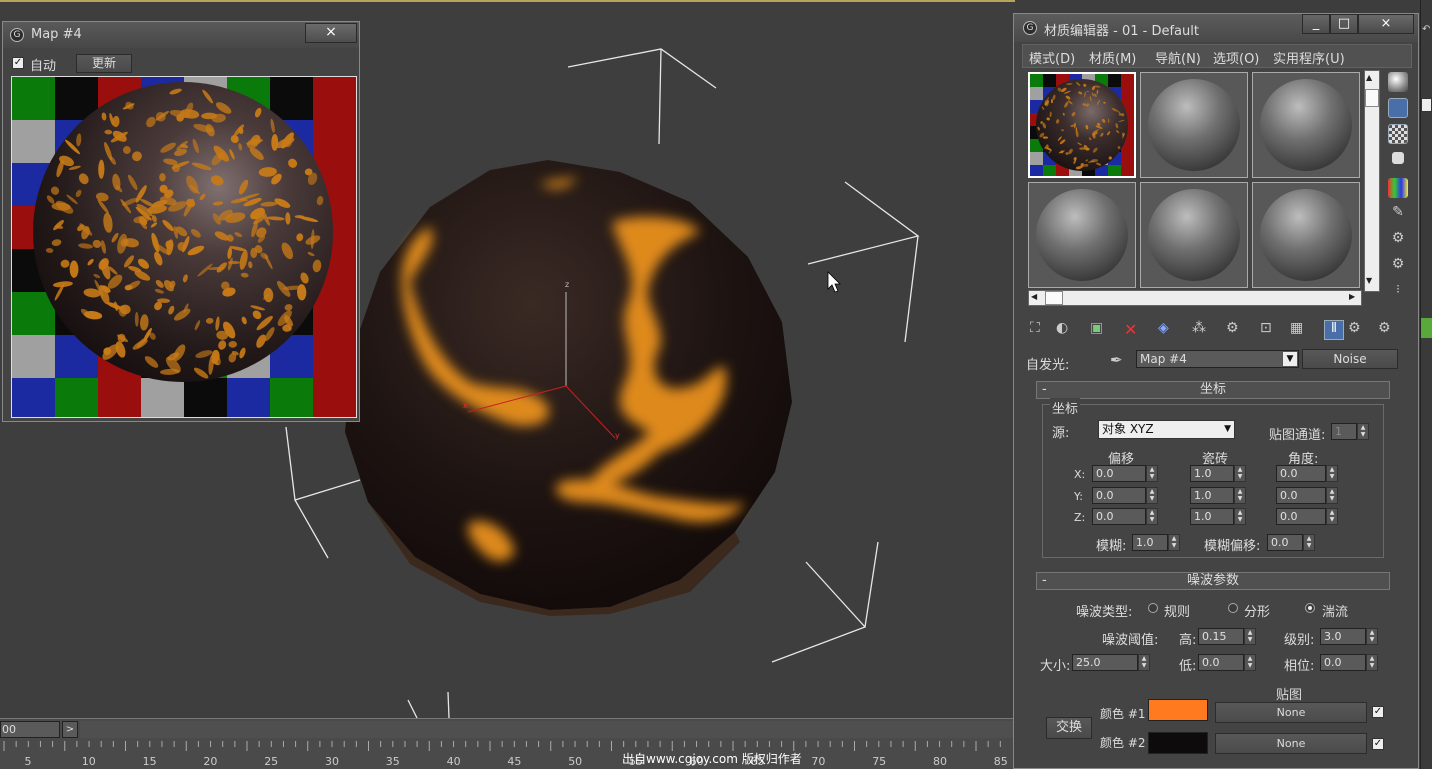 This screenshot has height=769, width=1432. I want to click on color2-swatch, so click(1178, 743).